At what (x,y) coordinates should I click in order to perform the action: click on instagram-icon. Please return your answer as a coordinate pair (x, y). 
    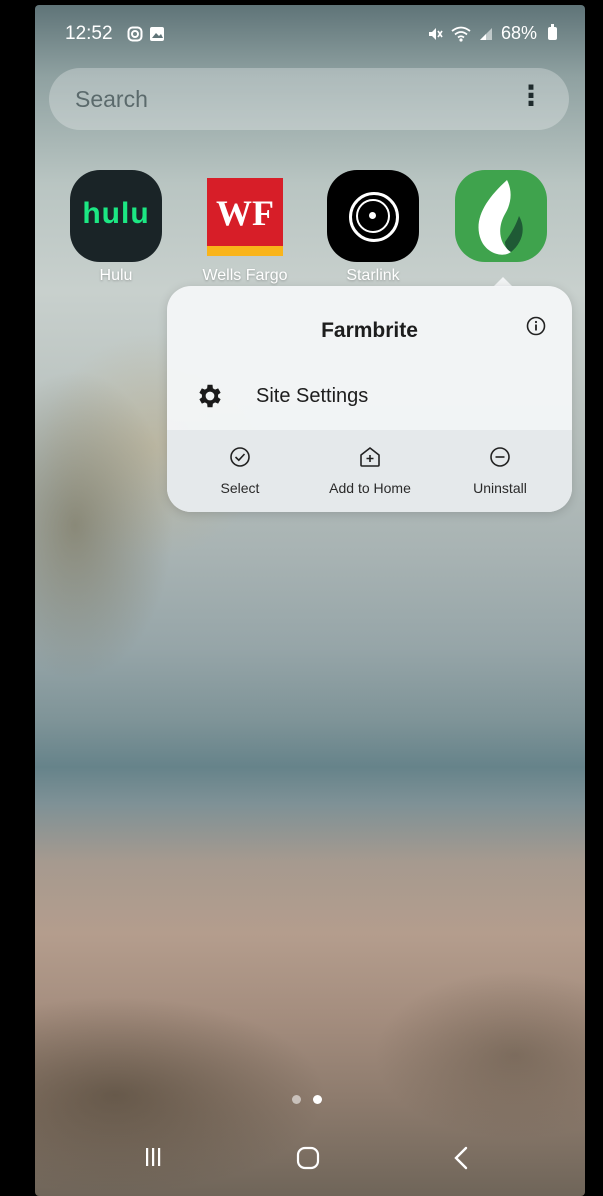
    Looking at the image, I should click on (135, 34).